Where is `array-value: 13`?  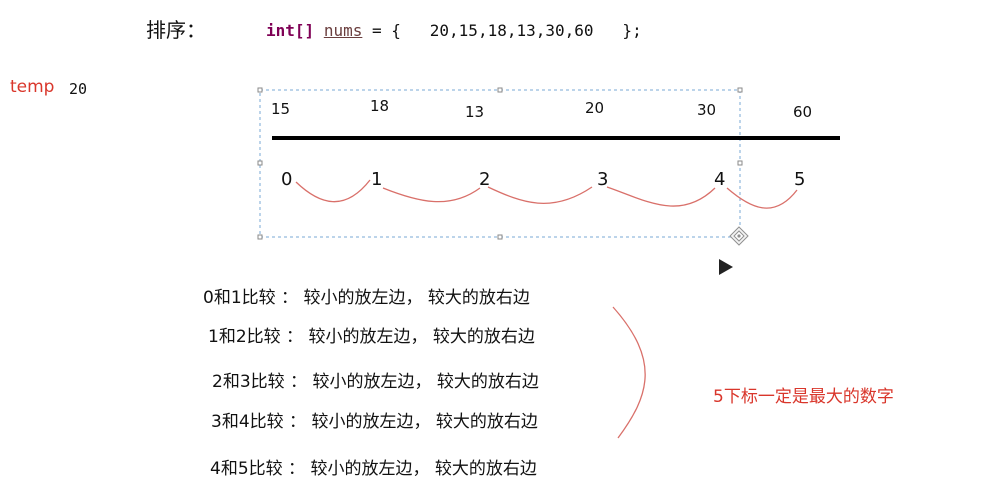 array-value: 13 is located at coordinates (475, 112).